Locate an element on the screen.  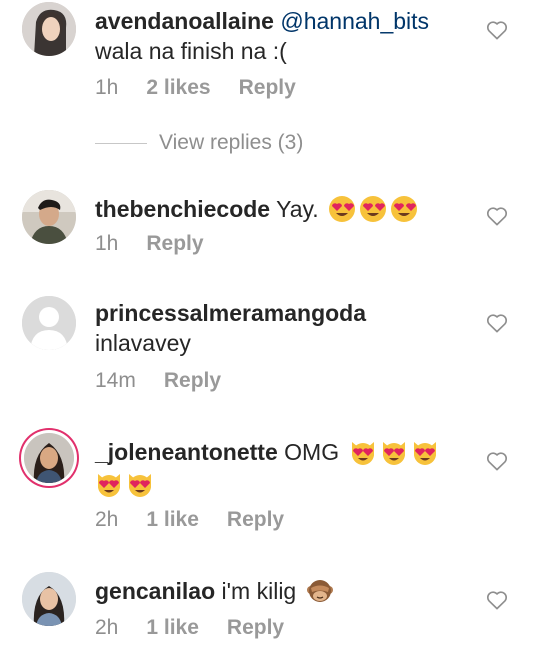
comment-body: wala na finish na :( is located at coordinates (191, 51).